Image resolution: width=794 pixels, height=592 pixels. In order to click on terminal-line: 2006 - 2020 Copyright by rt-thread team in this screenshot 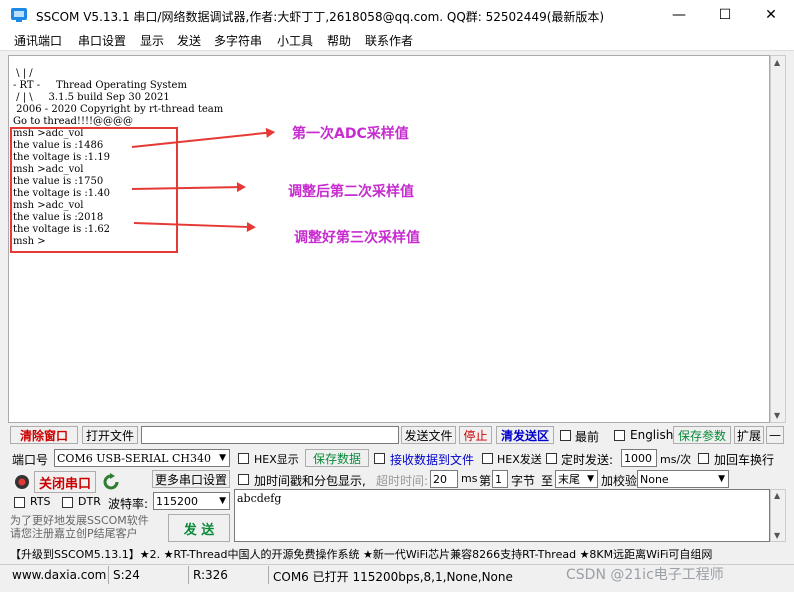, I will do `click(118, 109)`.